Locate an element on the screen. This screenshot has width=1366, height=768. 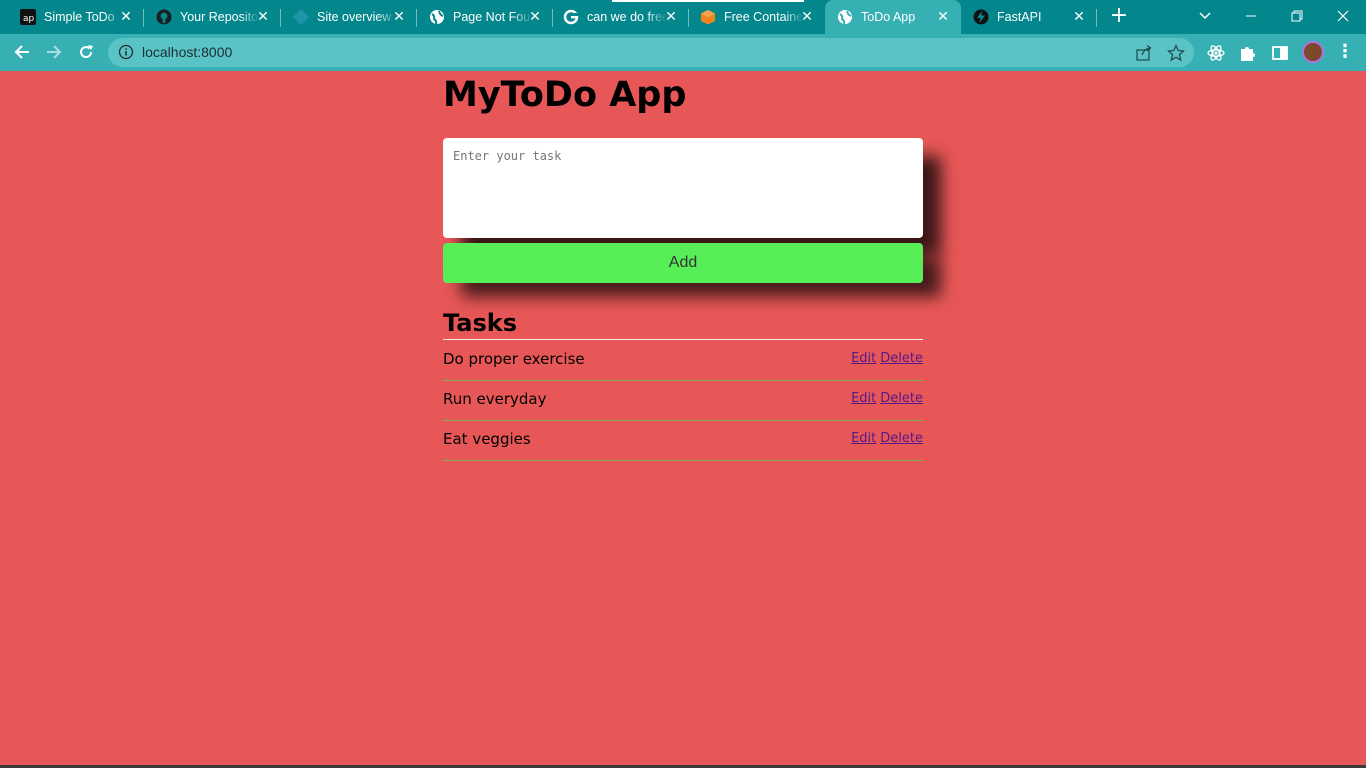
task-text: Eat veggies is located at coordinates (487, 438).